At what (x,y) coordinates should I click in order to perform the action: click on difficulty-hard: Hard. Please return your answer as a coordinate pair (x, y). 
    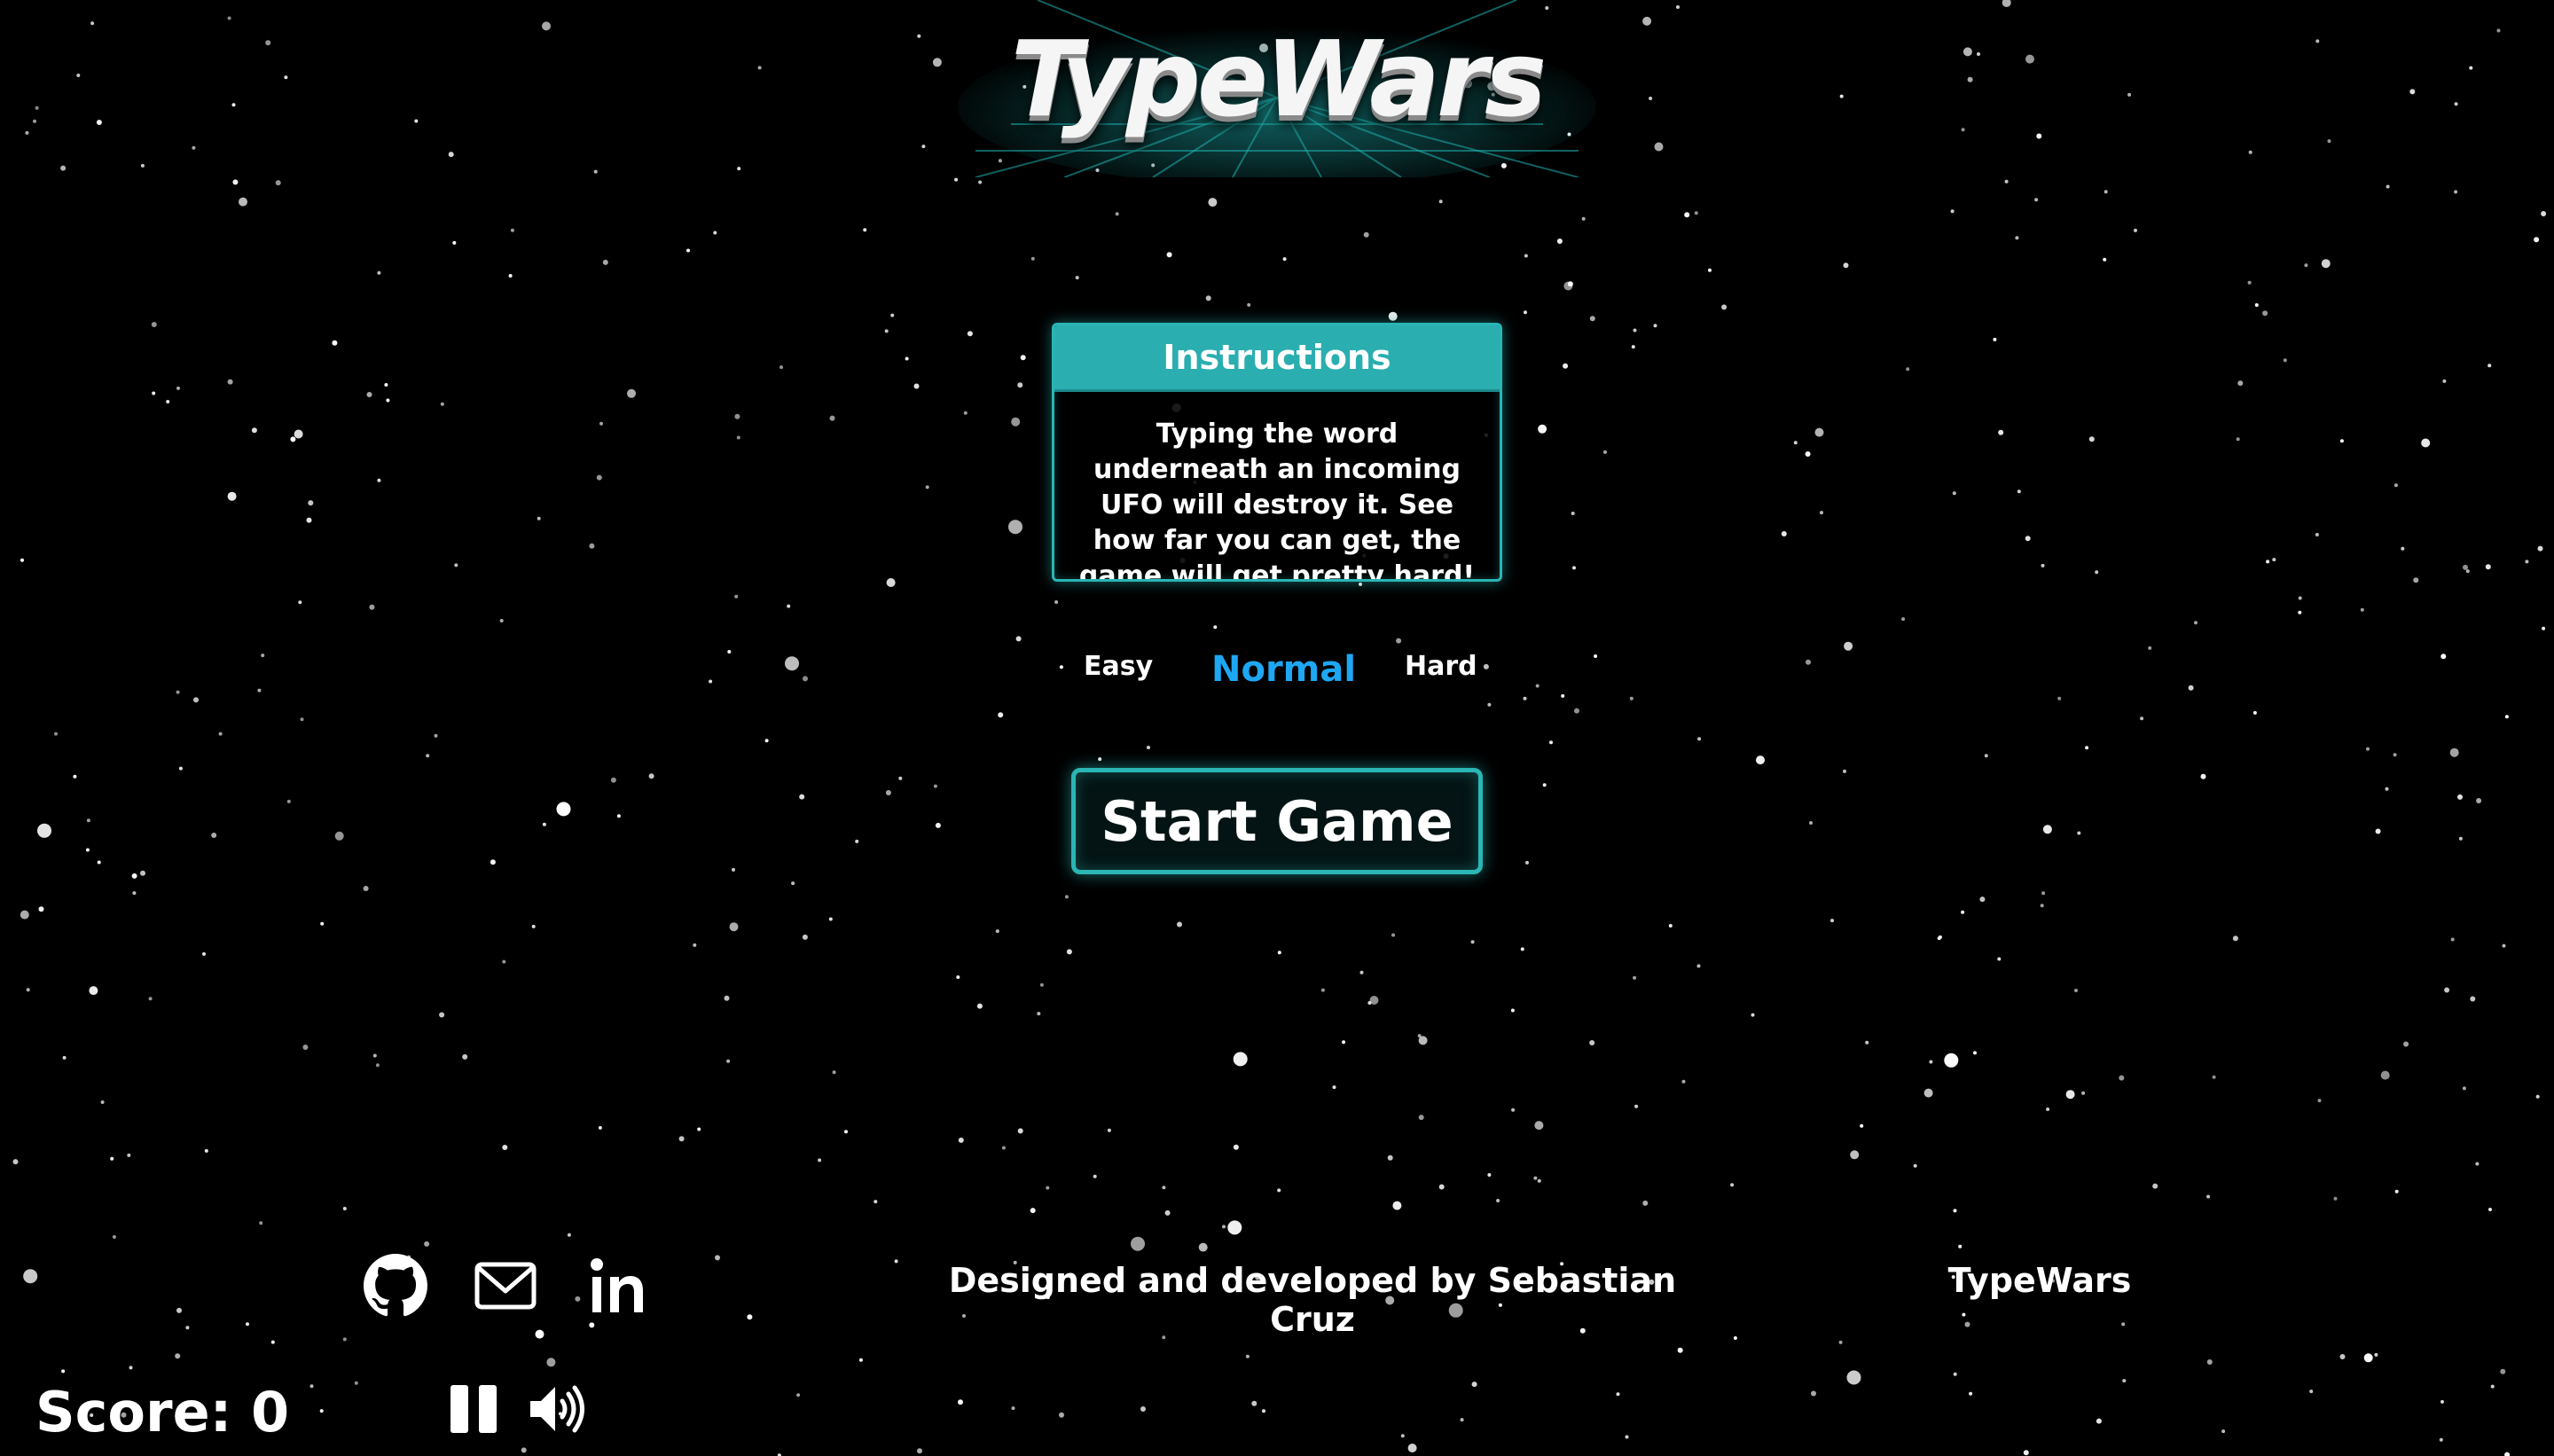
    Looking at the image, I should click on (1441, 666).